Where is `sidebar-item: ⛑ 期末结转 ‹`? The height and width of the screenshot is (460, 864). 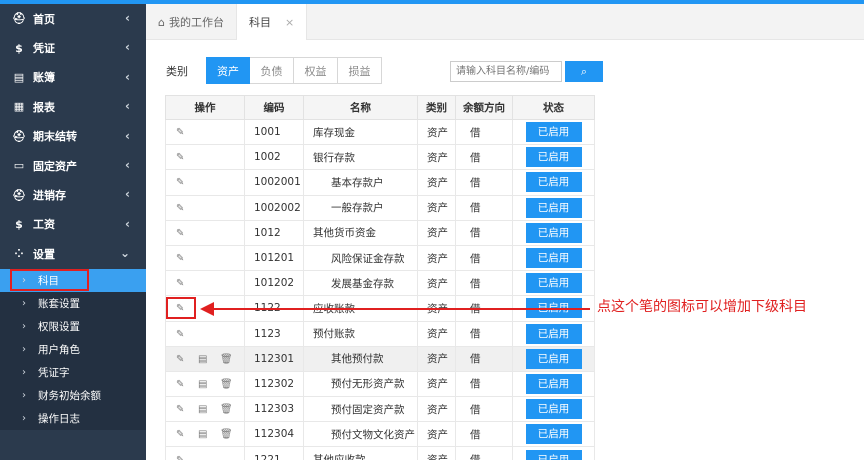 sidebar-item: ⛑ 期末结转 ‹ is located at coordinates (73, 136).